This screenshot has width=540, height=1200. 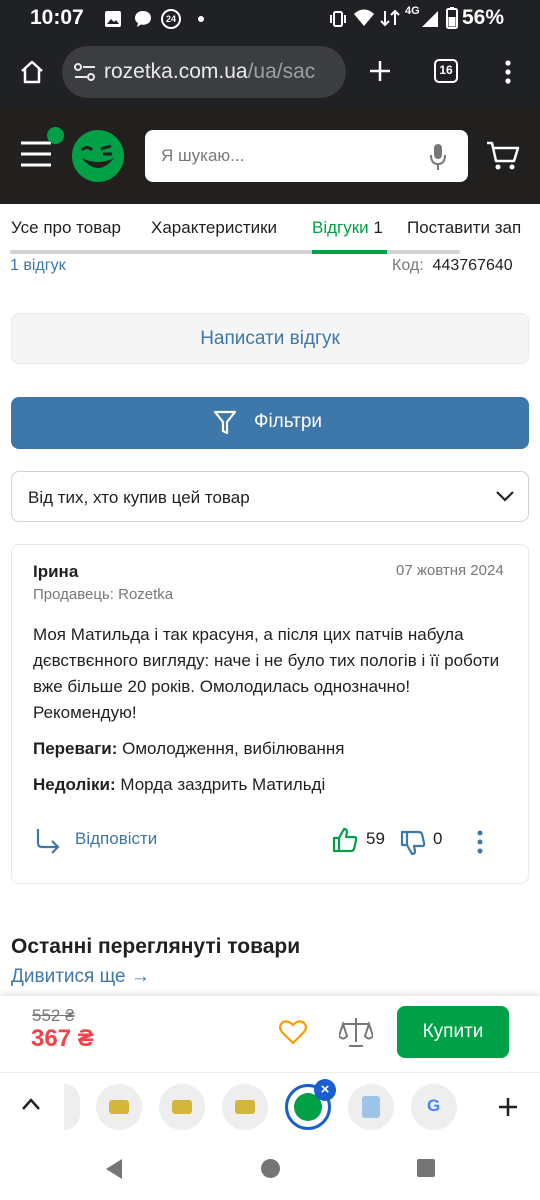 What do you see at coordinates (80, 977) in the screenshot?
I see `see-more-link: Дивитися ще →` at bounding box center [80, 977].